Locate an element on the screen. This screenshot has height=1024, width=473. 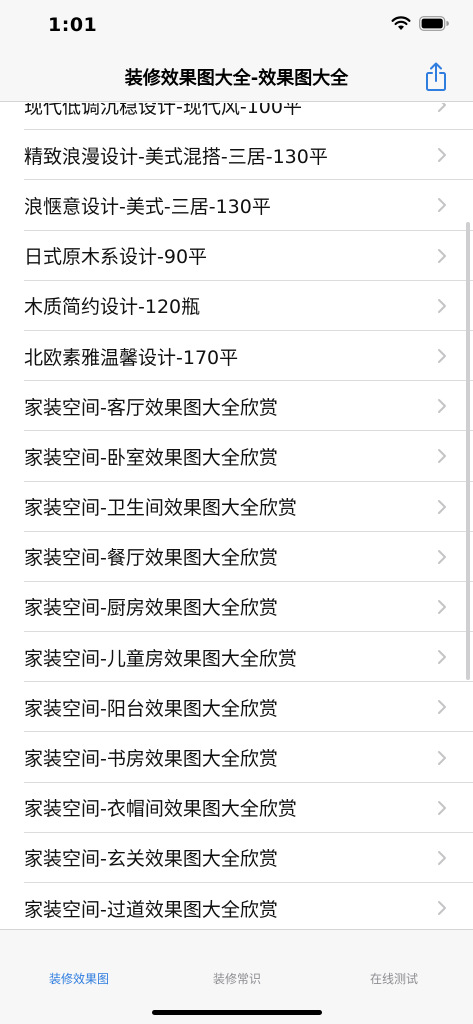
list-item-label: 家装空间-厨房效果图大全欣赏 is located at coordinates (151, 608).